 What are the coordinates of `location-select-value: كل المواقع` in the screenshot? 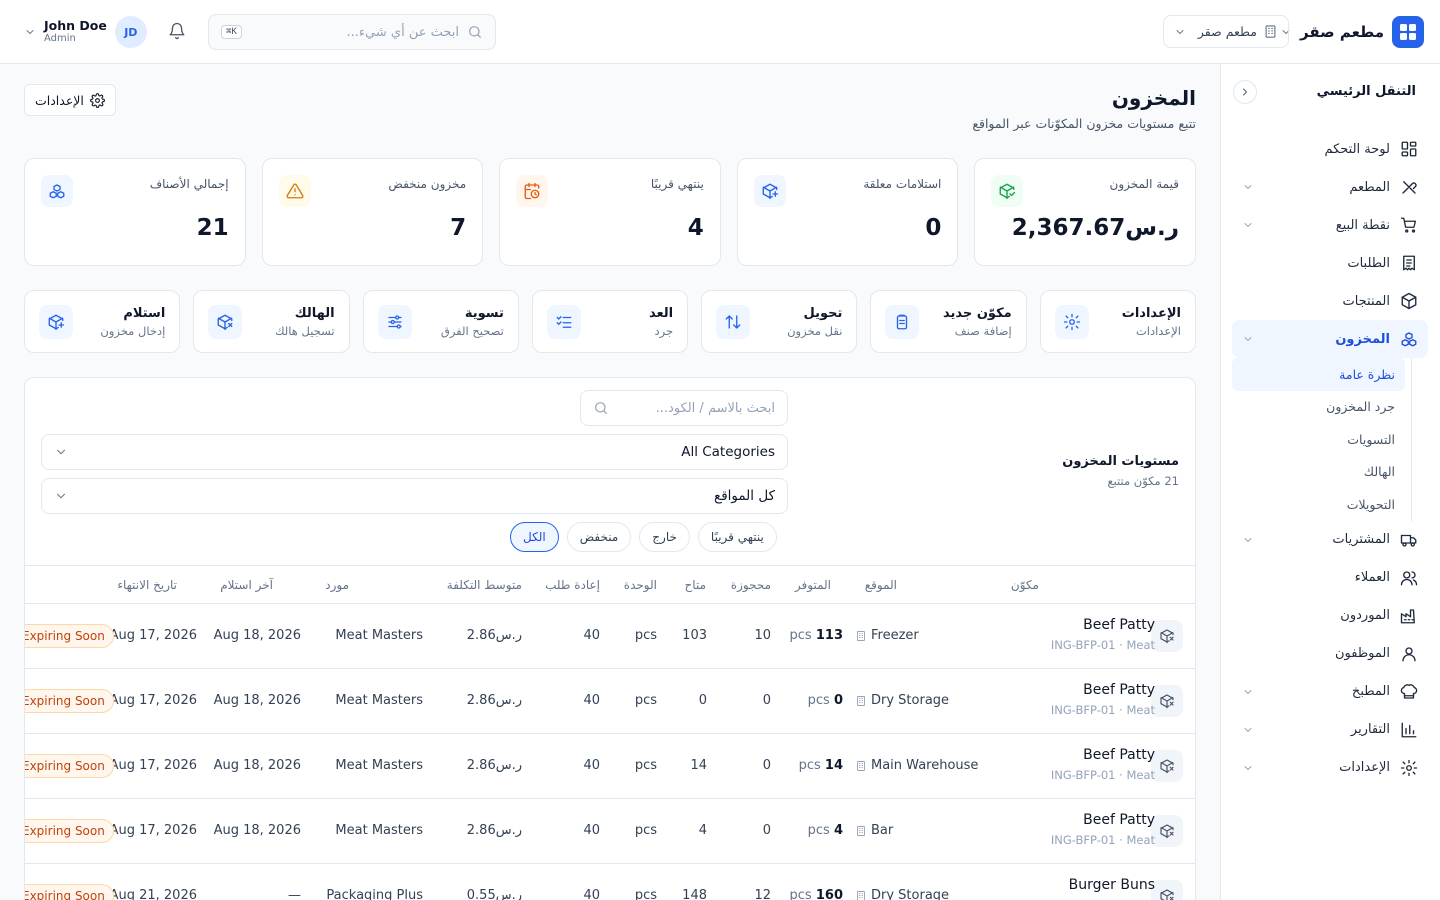 It's located at (744, 496).